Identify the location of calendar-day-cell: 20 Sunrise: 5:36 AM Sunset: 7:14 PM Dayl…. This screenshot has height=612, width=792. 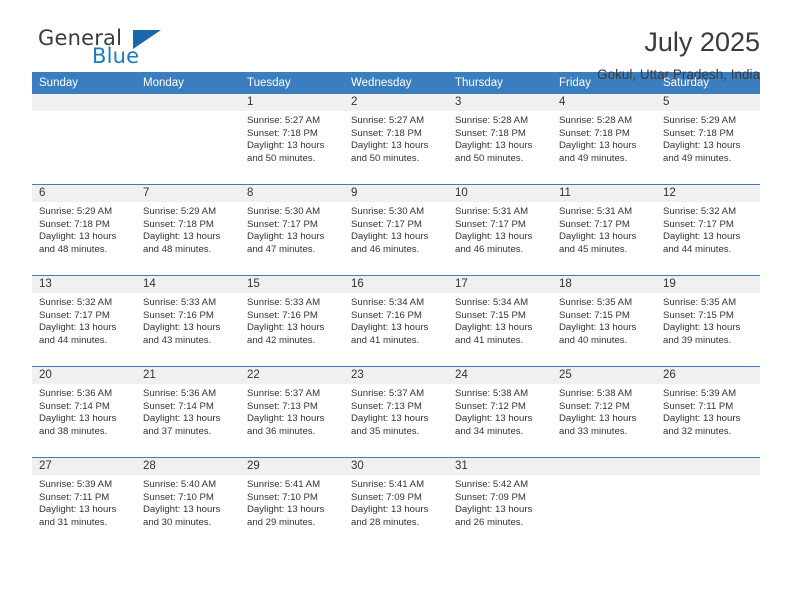
(84, 412).